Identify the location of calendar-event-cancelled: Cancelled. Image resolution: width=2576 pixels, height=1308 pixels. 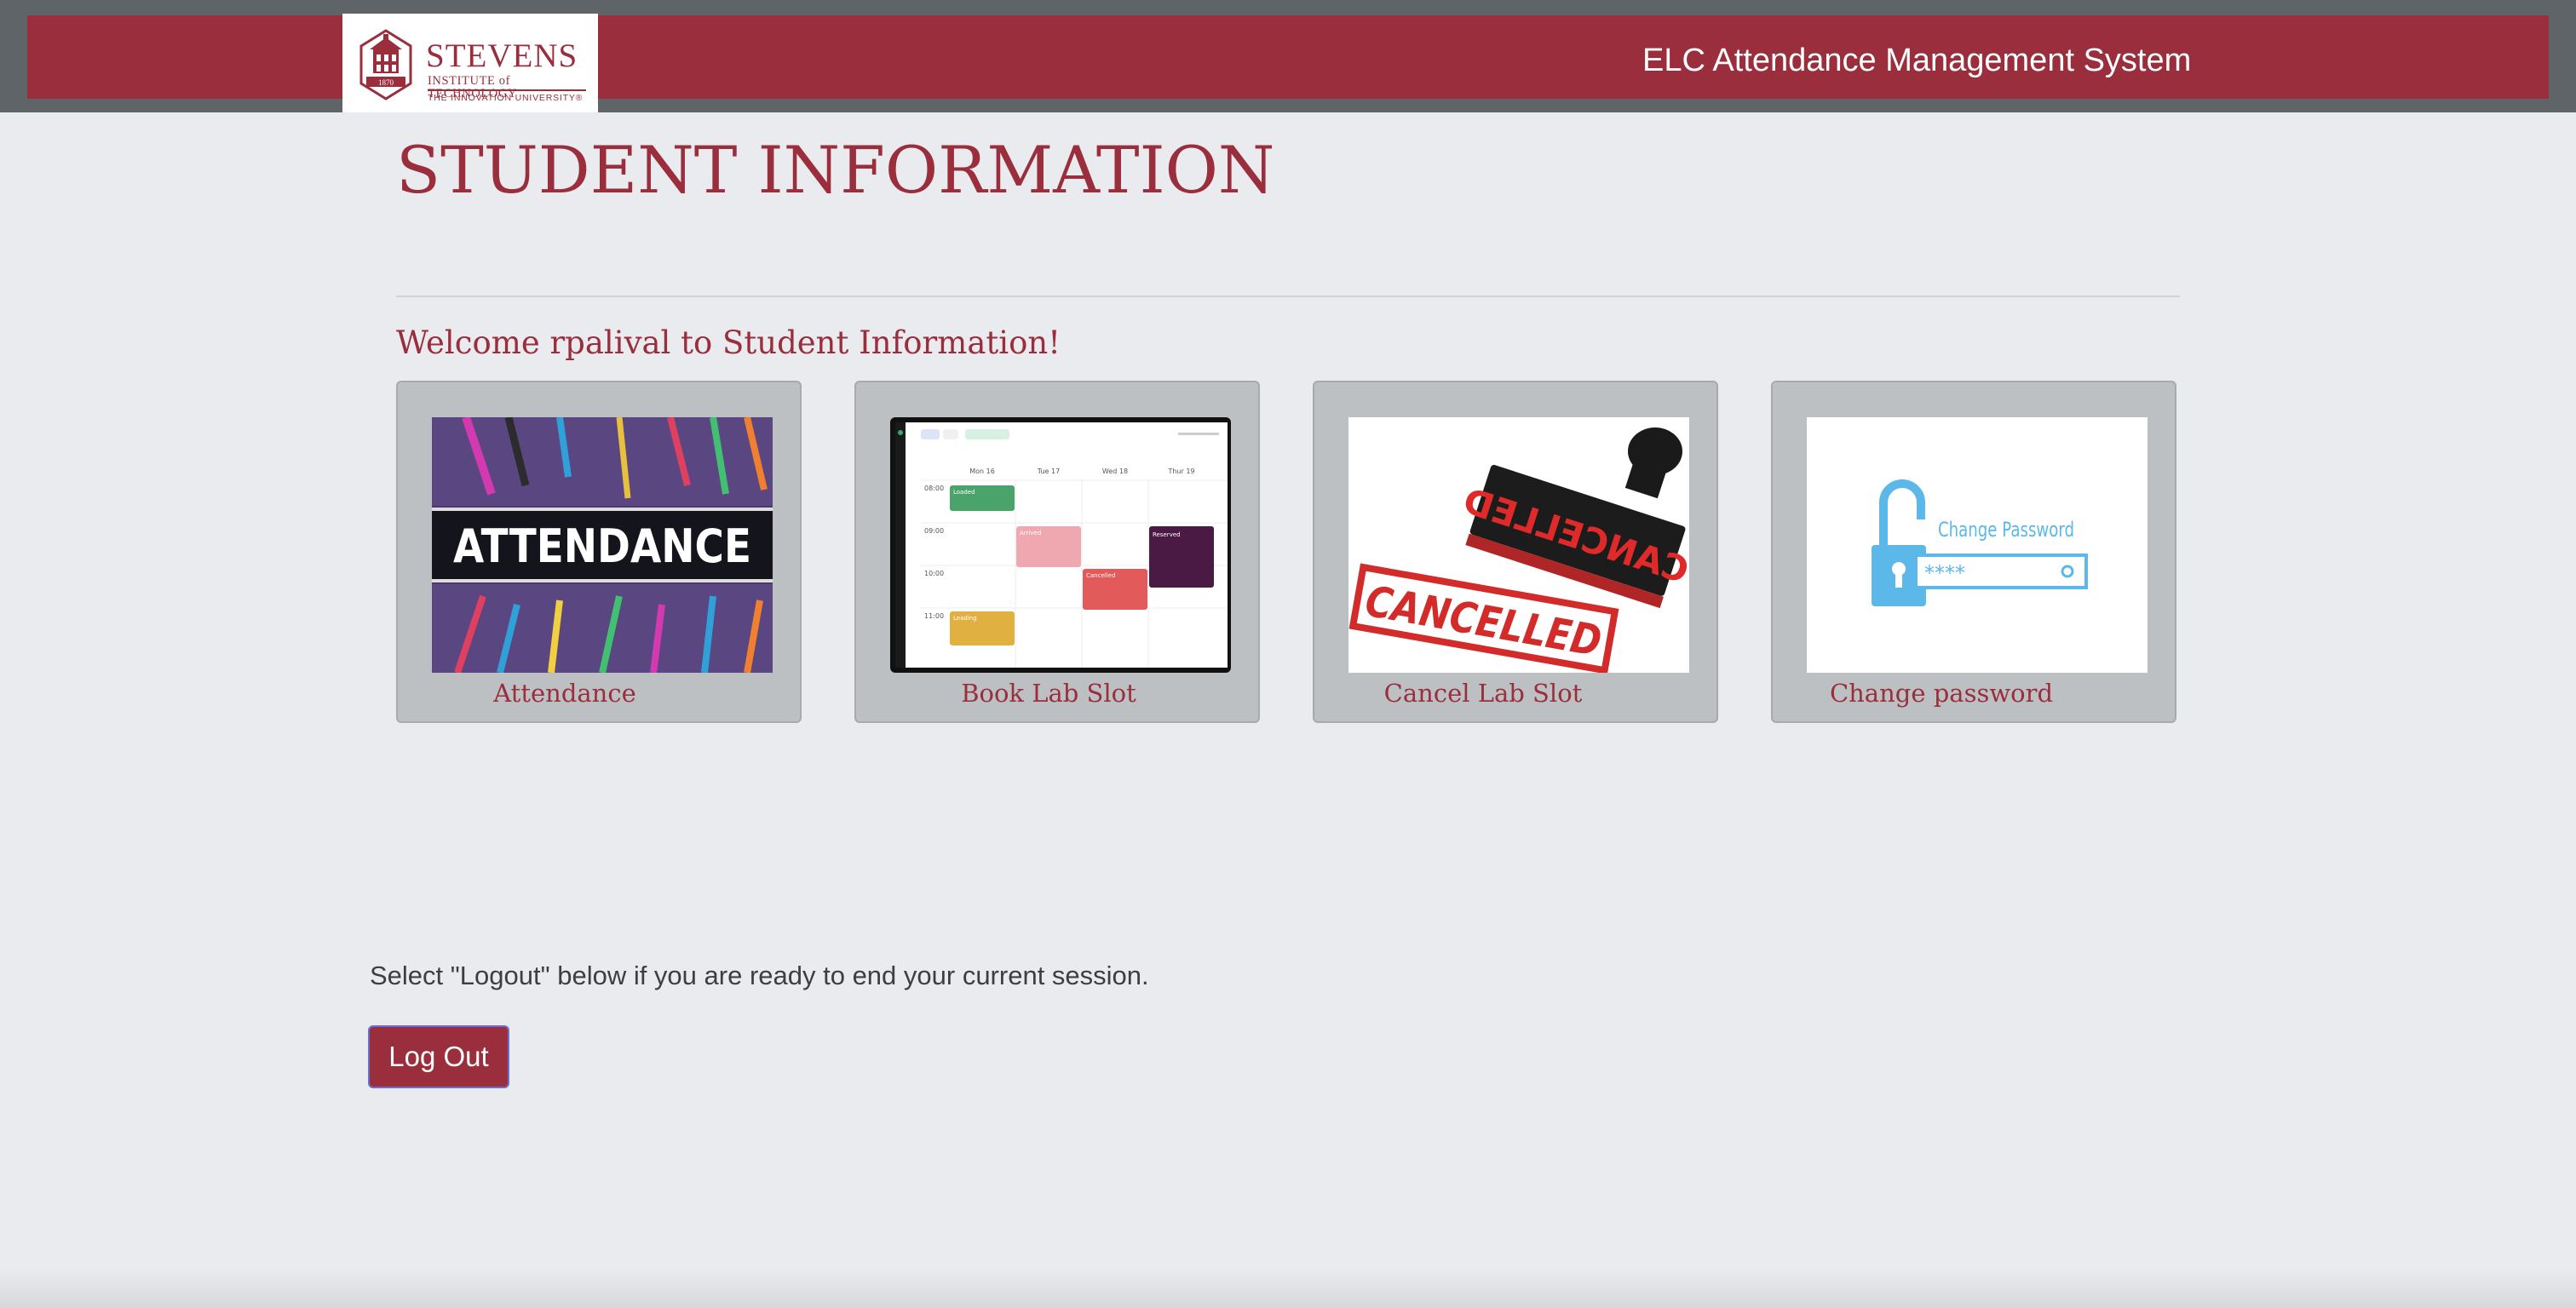
(1101, 575).